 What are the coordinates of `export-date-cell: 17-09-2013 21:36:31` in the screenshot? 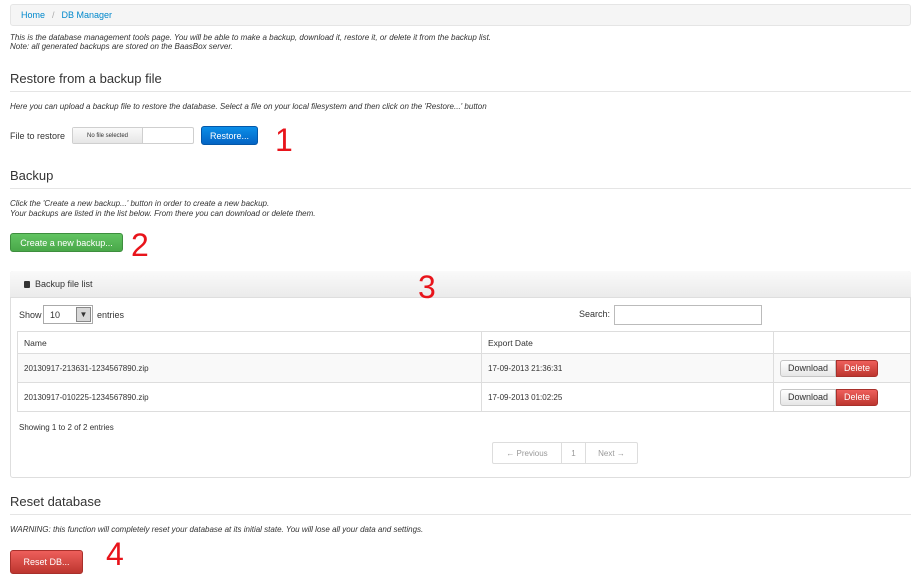 It's located at (627, 368).